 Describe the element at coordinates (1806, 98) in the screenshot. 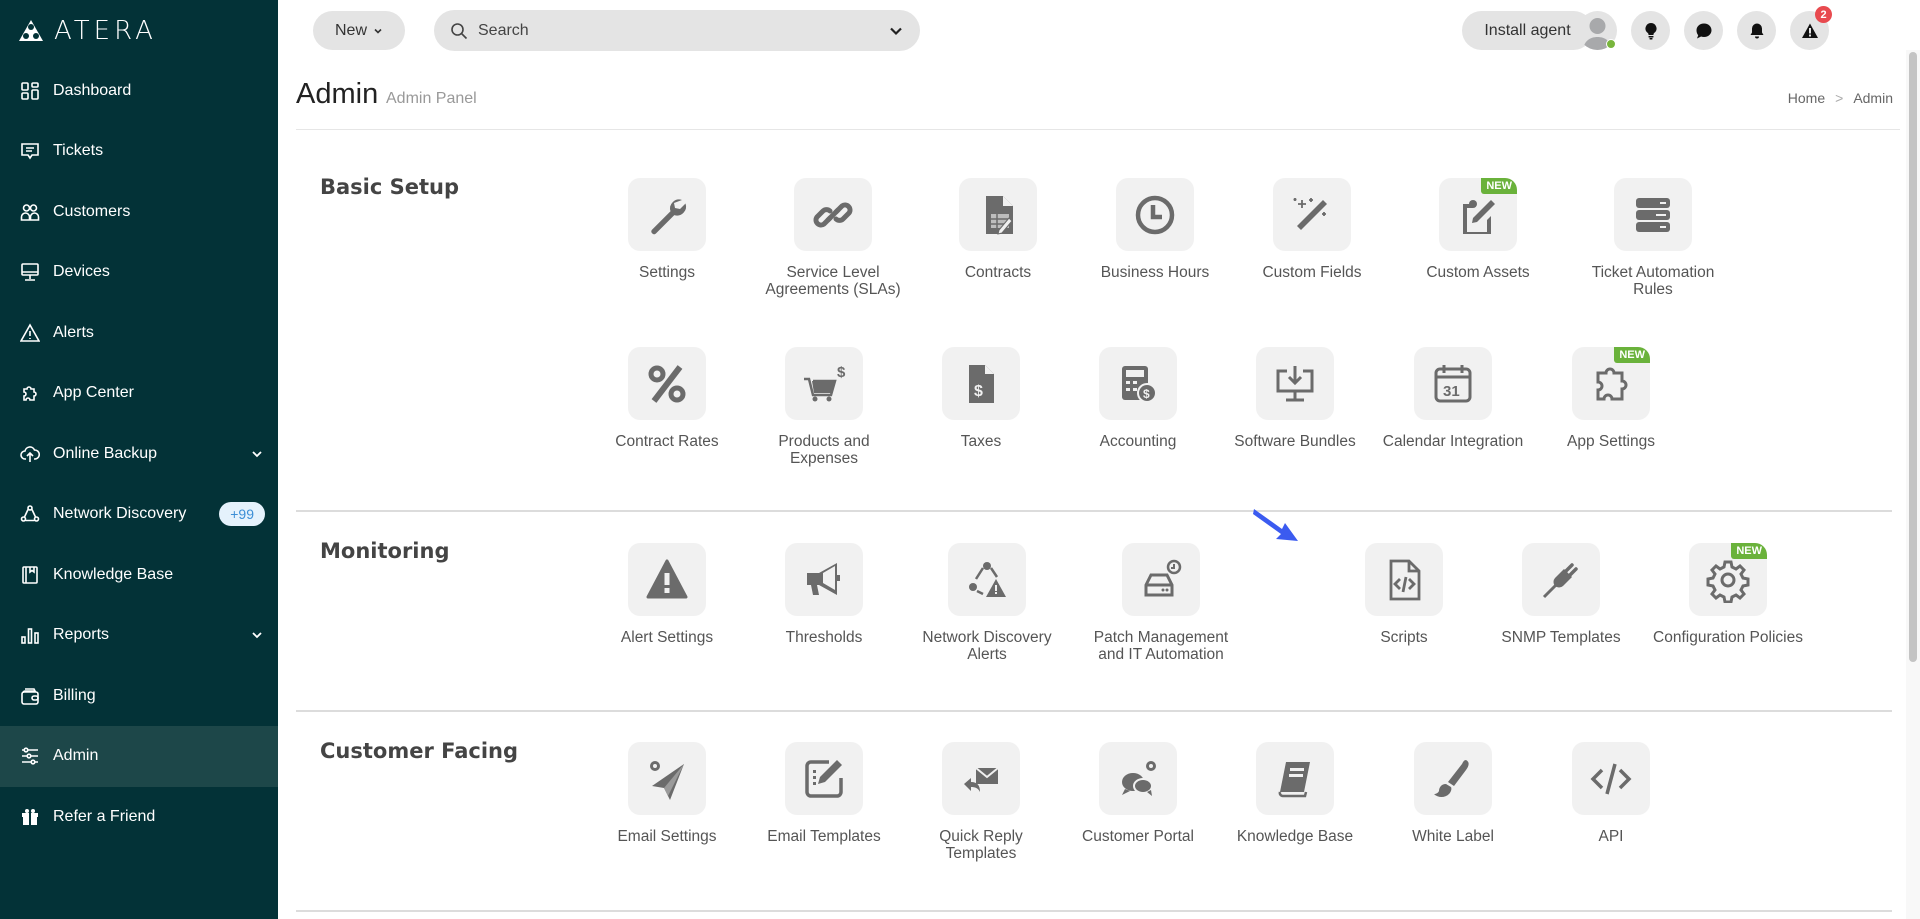

I see `breadcrumb-home: Home` at that location.